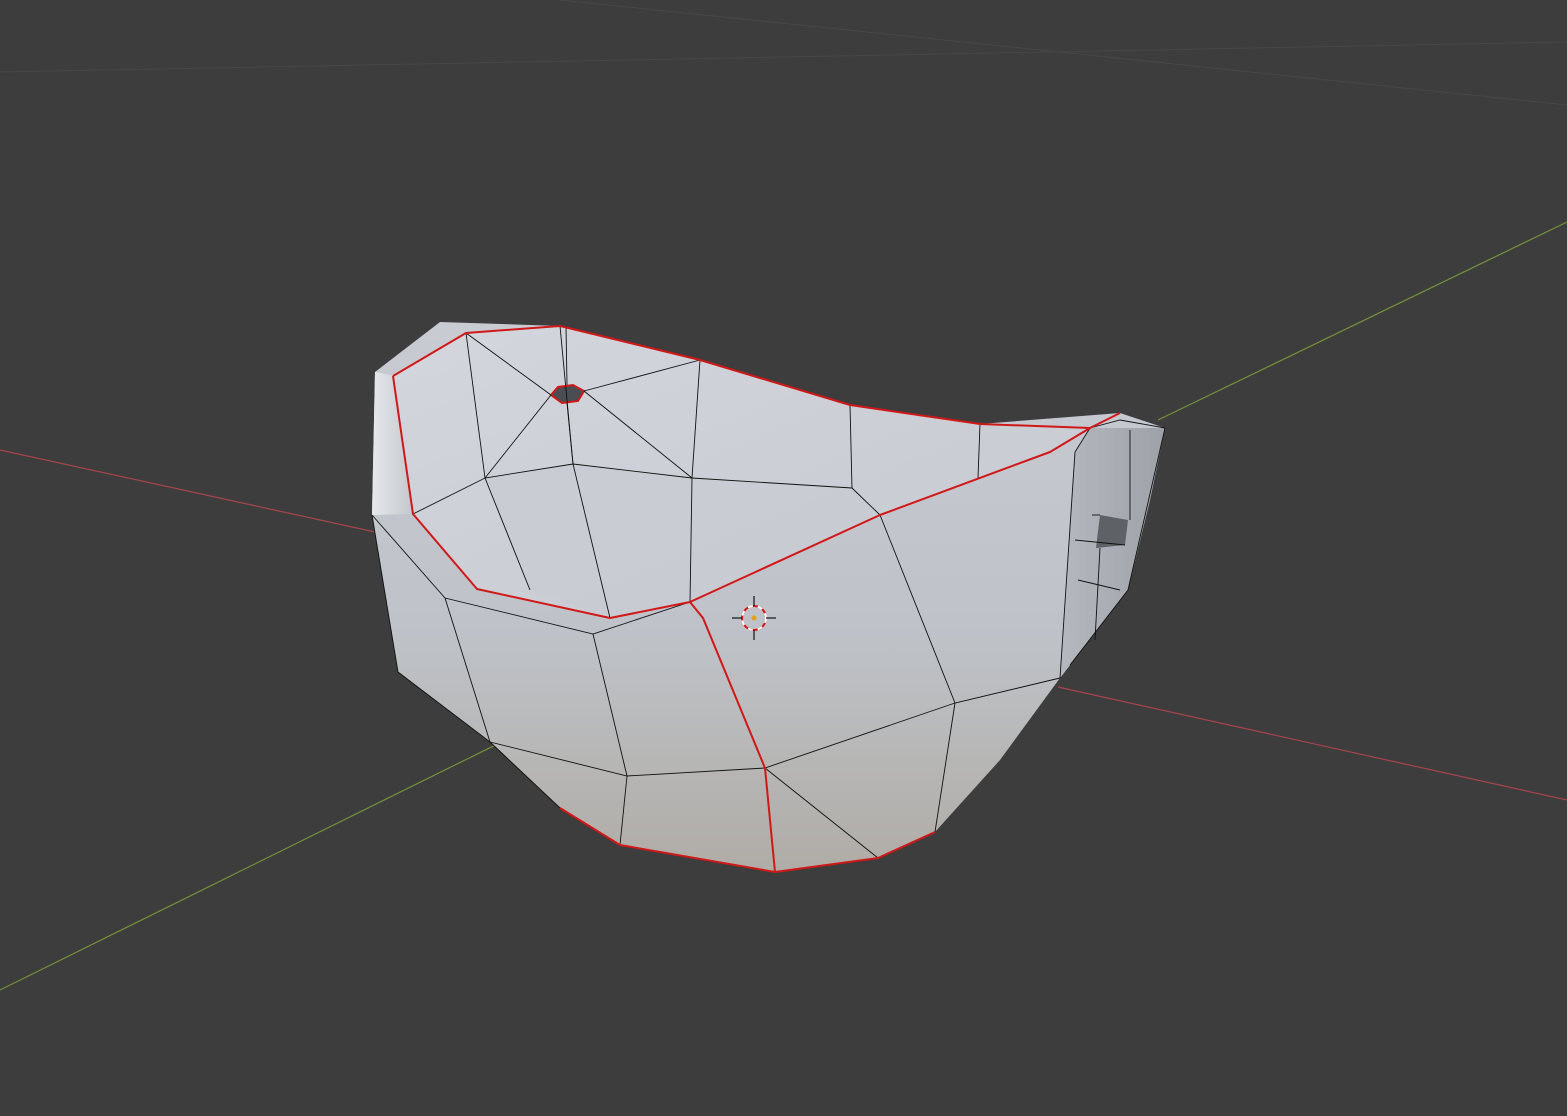 Image resolution: width=1567 pixels, height=1116 pixels. Describe the element at coordinates (1112, 553) in the screenshot. I see `cup-handle` at that location.